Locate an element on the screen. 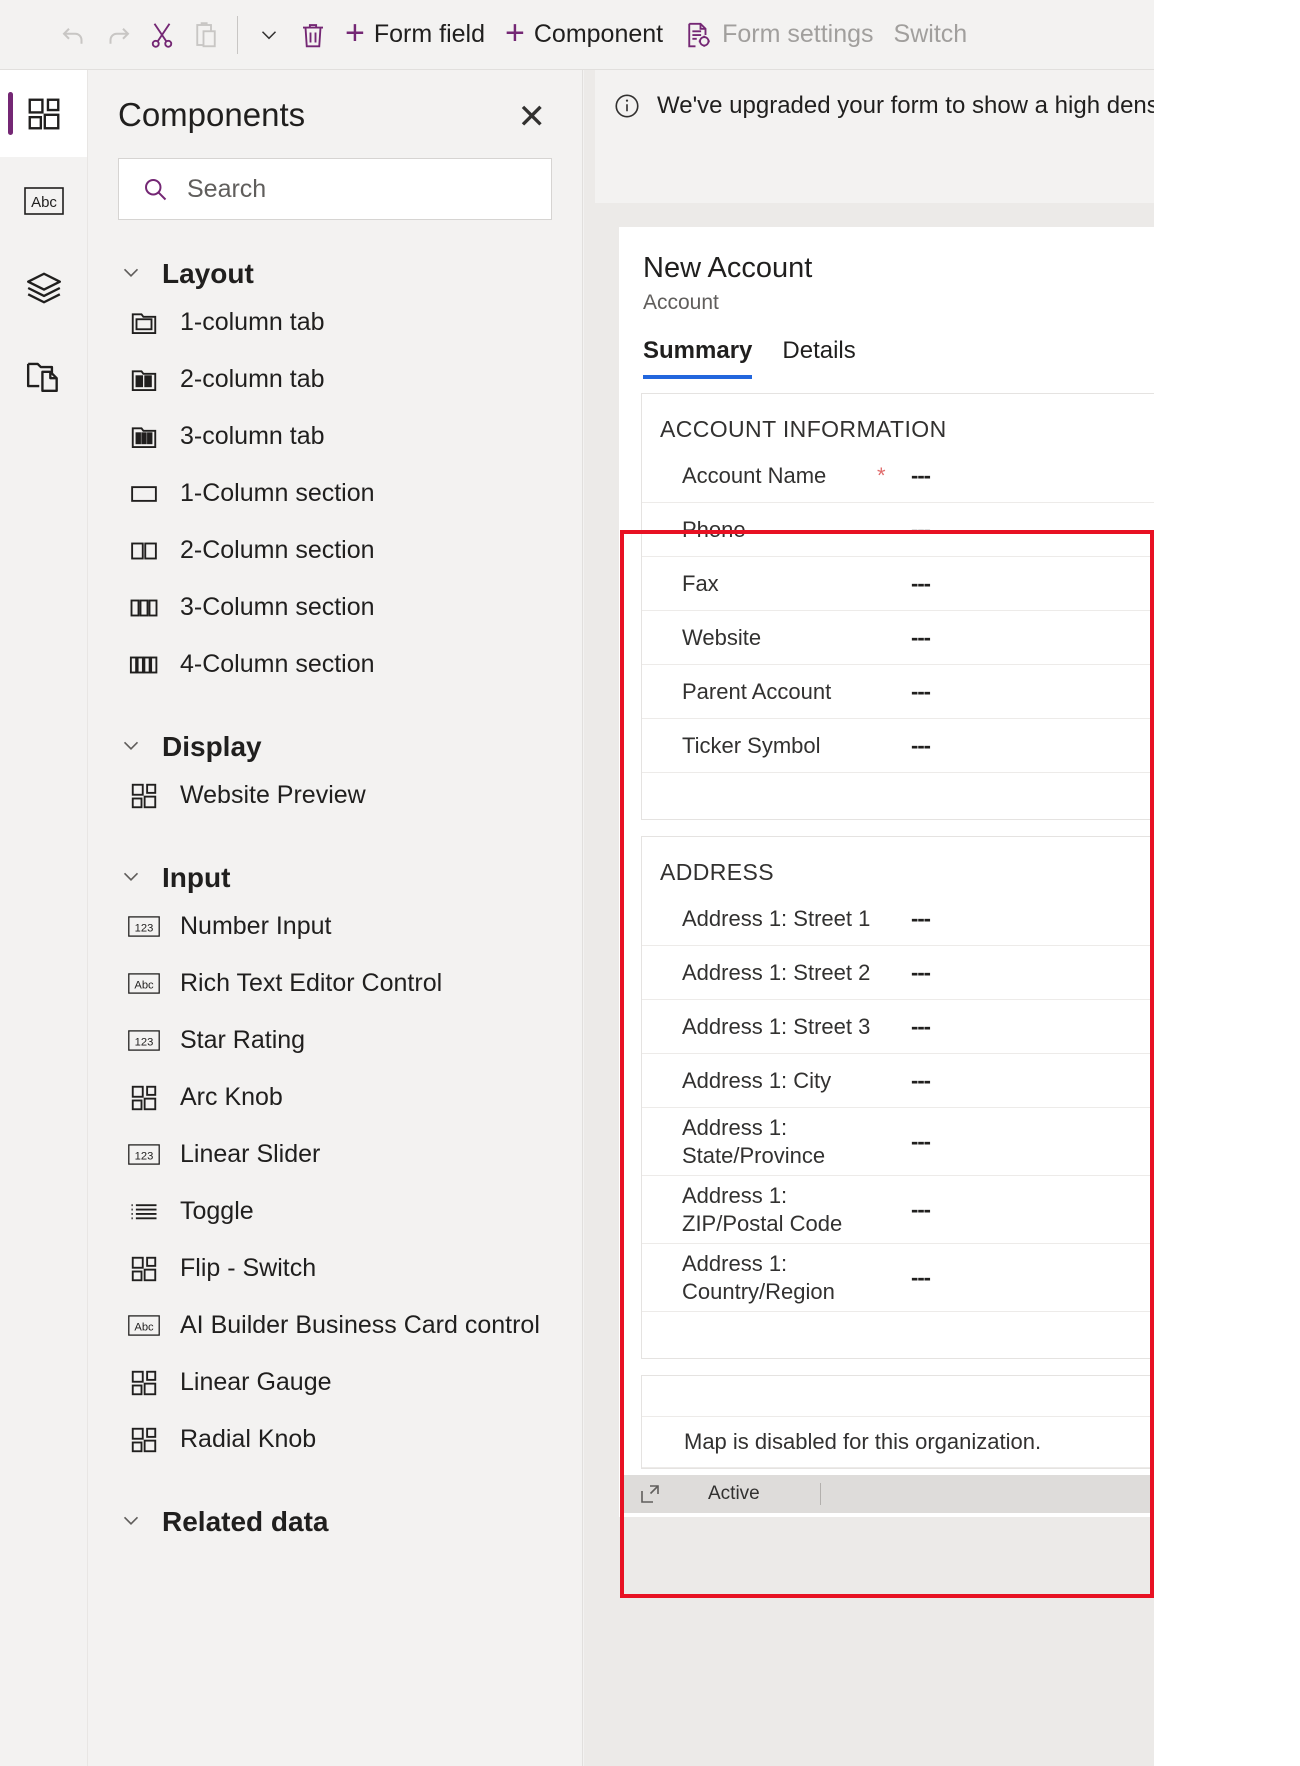 Image resolution: width=1300 pixels, height=1766 pixels. form-field-row: Fax --- is located at coordinates (898, 584).